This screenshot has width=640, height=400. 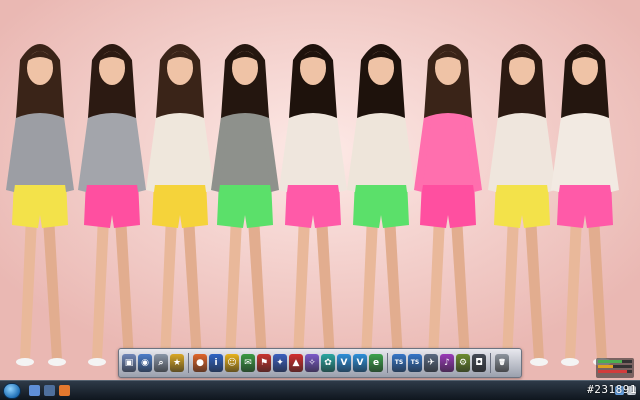 What do you see at coordinates (463, 363) in the screenshot?
I see `tools-icon: ⚙` at bounding box center [463, 363].